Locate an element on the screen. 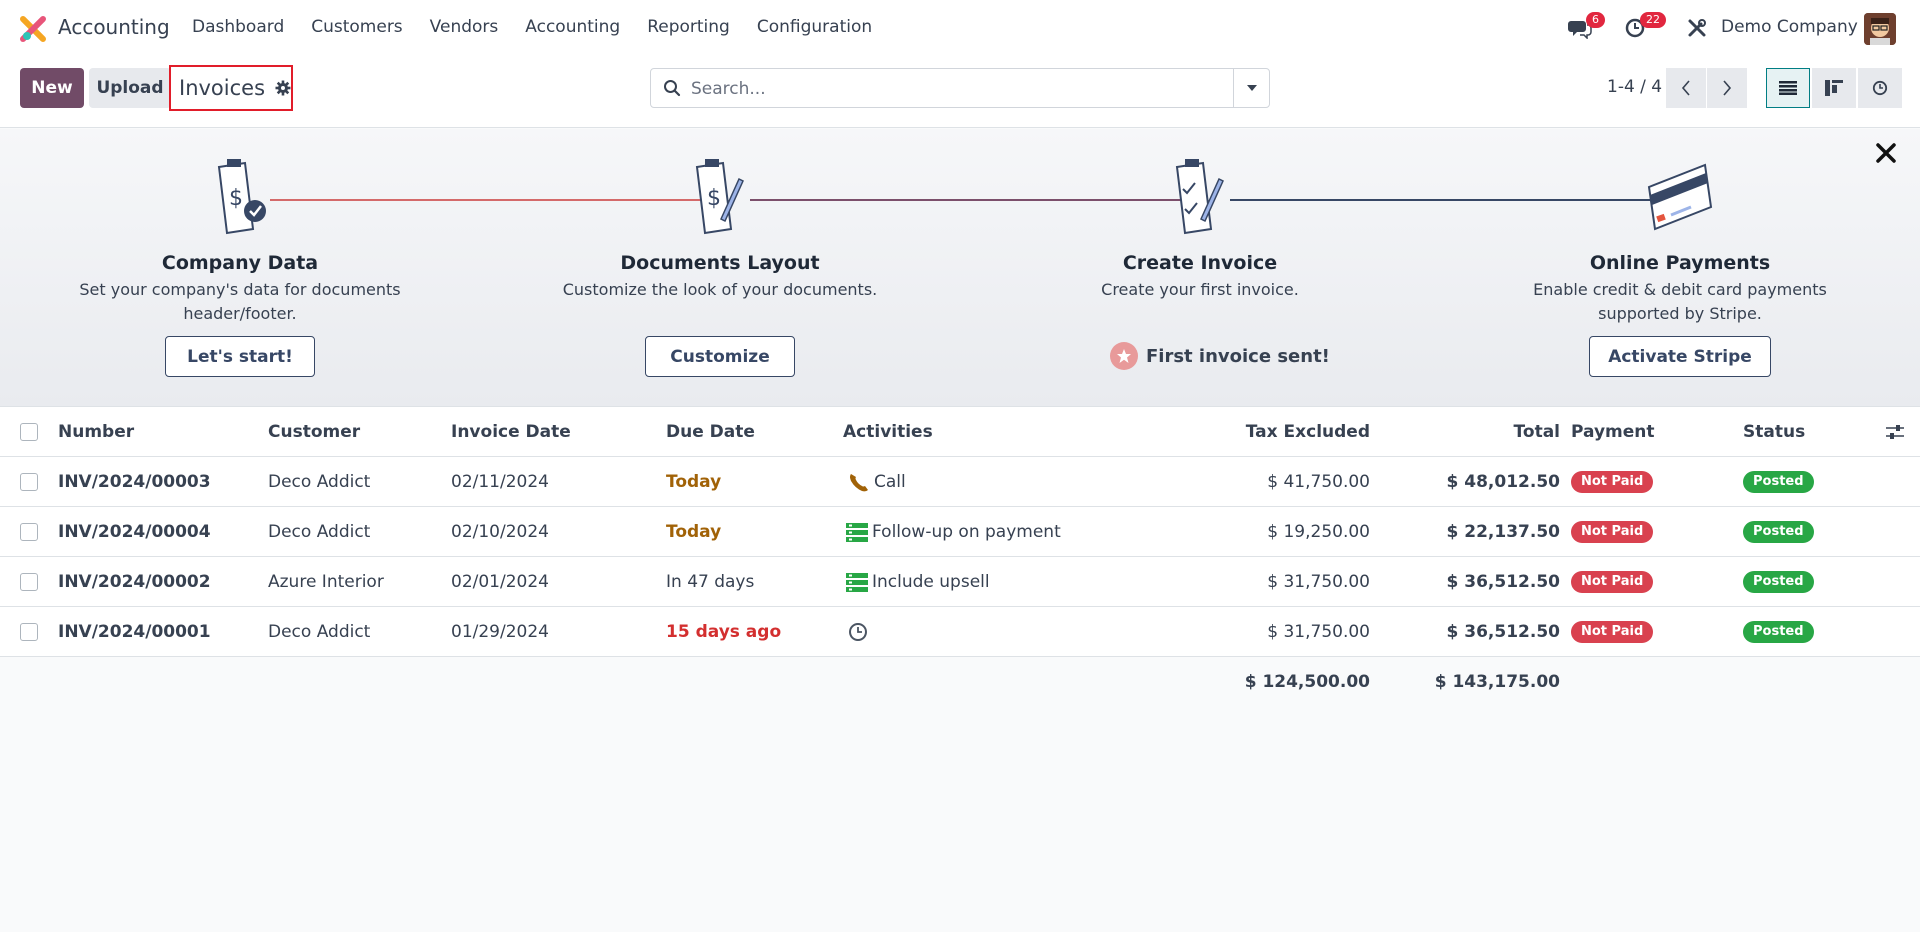 Image resolution: width=1920 pixels, height=932 pixels. control-panel: New Upload Invoices 1-4 / 4 is located at coordinates (960, 92).